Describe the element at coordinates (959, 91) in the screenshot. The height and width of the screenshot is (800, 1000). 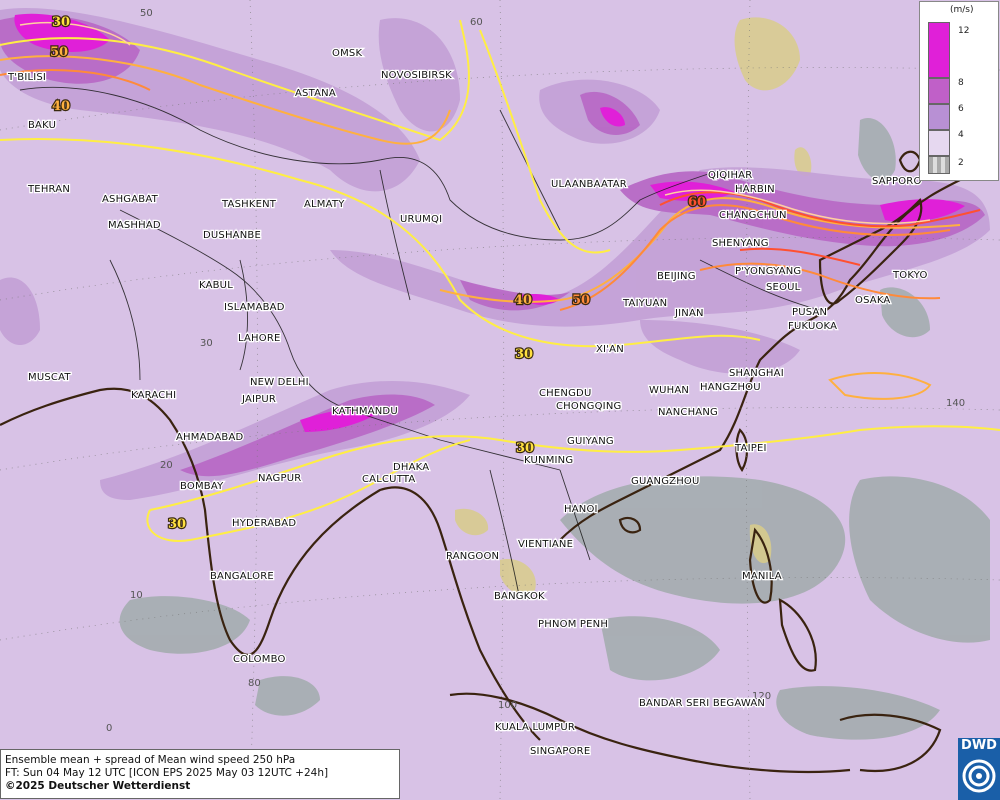
I see `color-legend: (m/s) 12 8 6 4 2` at that location.